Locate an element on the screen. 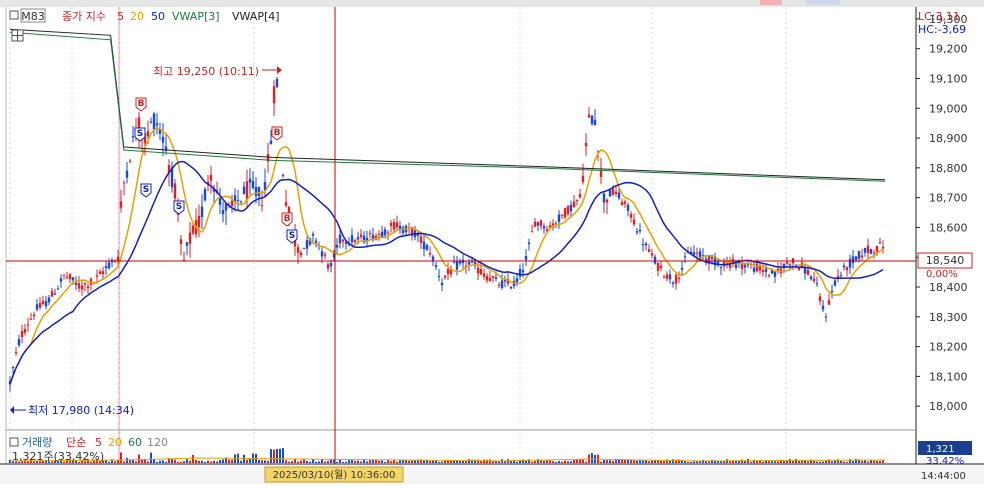 Image resolution: width=984 pixels, height=488 pixels. legend-indicator-label: 종가 지수 is located at coordinates (84, 16).